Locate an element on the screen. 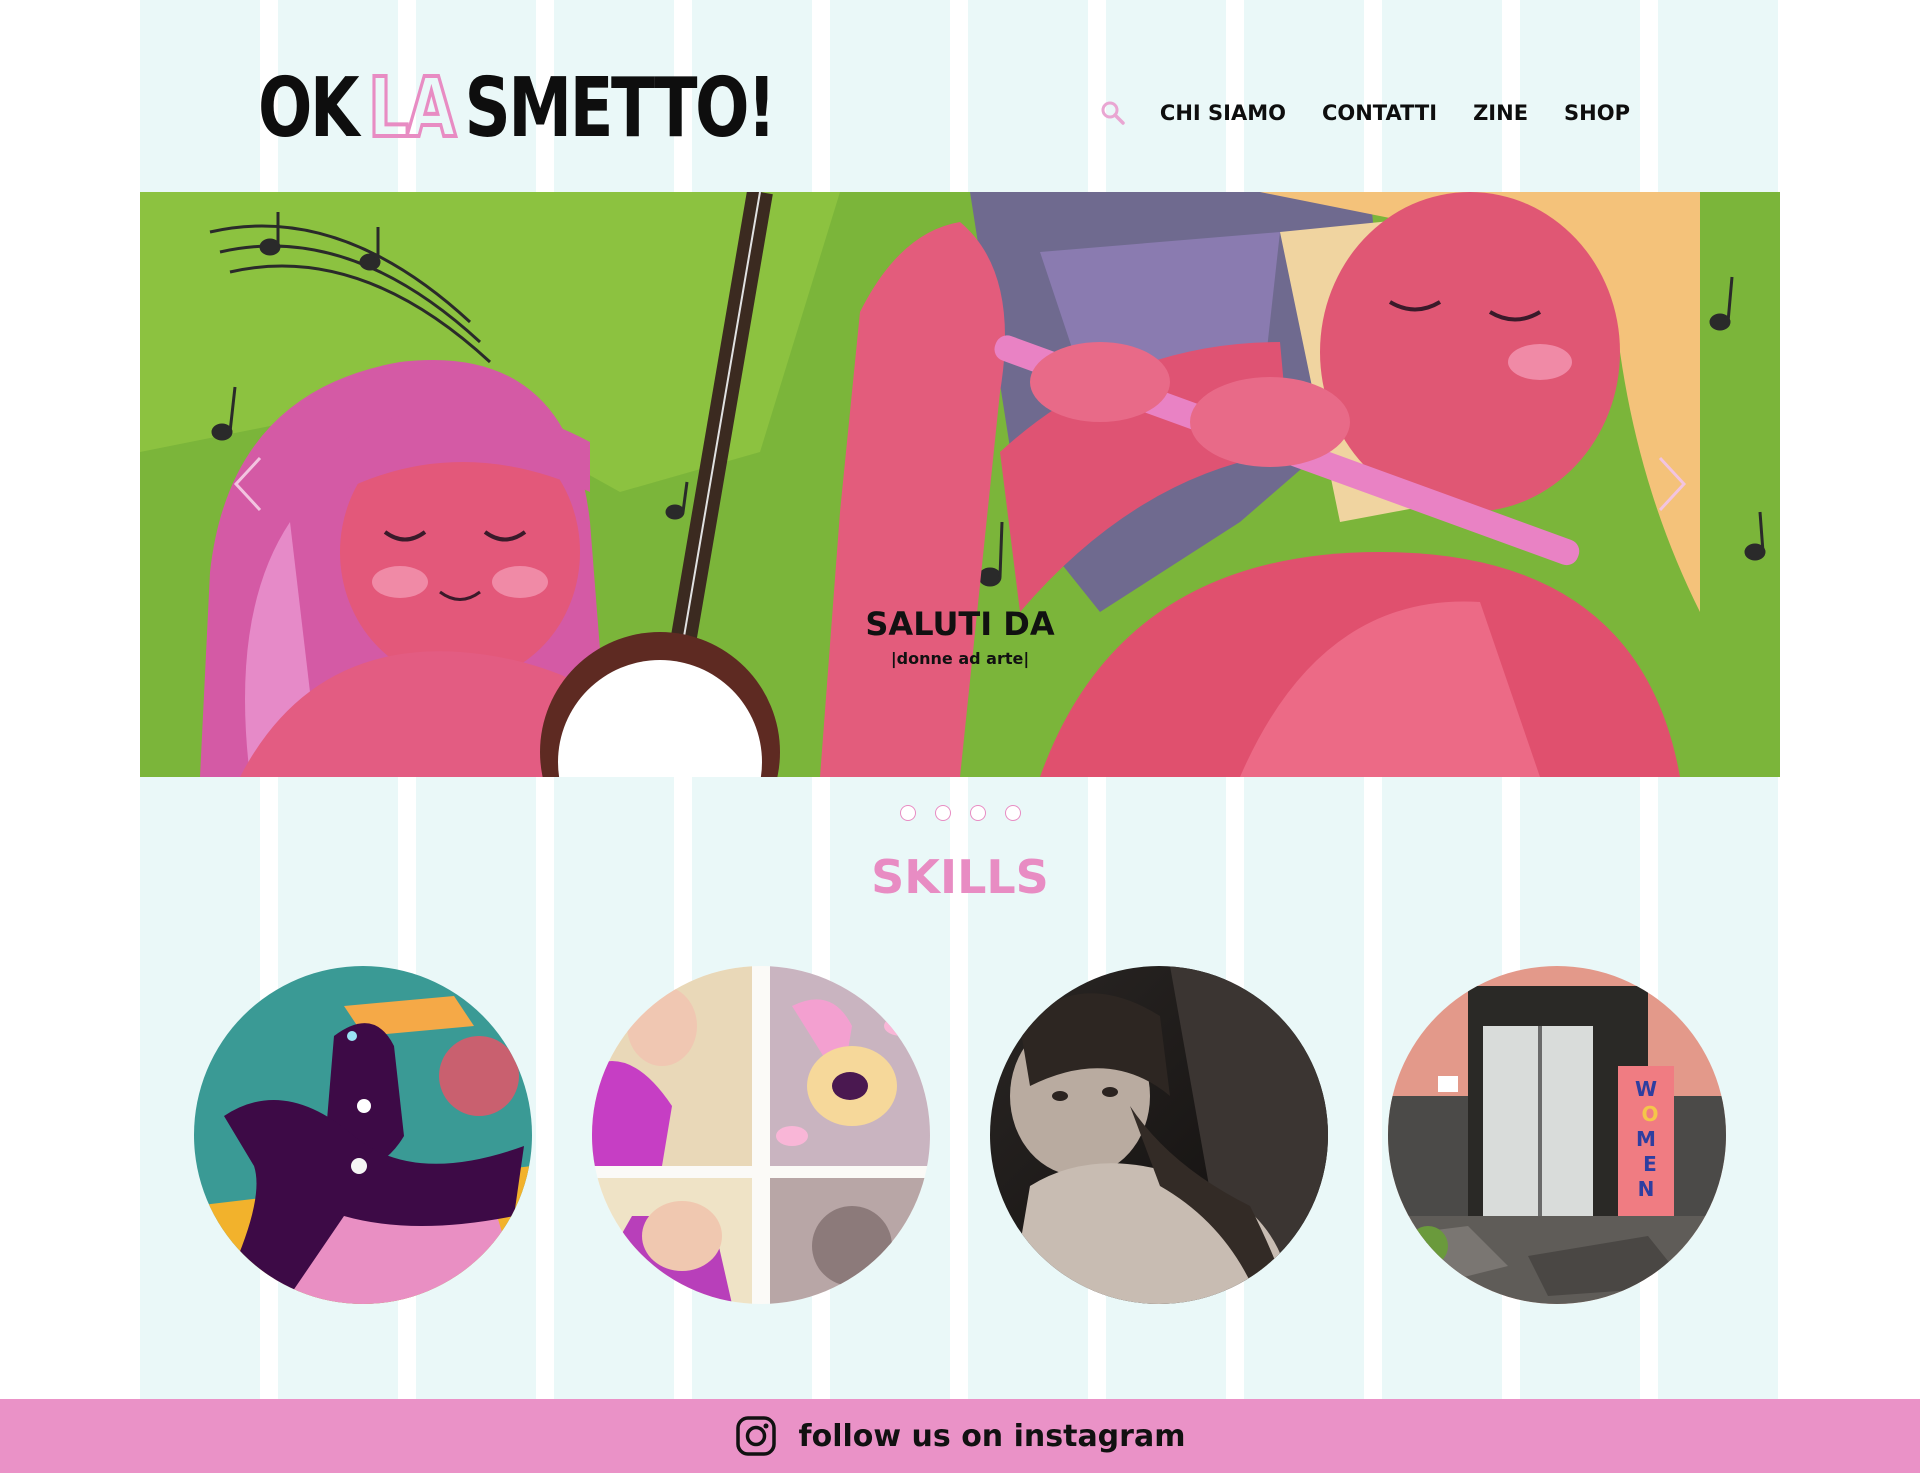 This screenshot has height=1473, width=1920. comics-thumbnail is located at coordinates (761, 1135).